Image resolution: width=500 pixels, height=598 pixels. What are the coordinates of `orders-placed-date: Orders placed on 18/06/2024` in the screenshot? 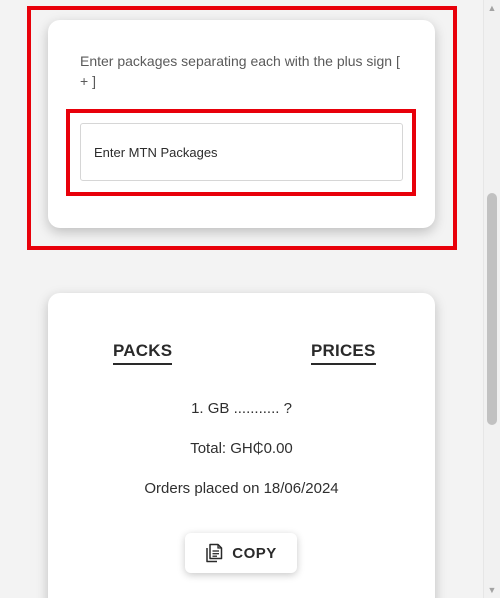 It's located at (241, 488).